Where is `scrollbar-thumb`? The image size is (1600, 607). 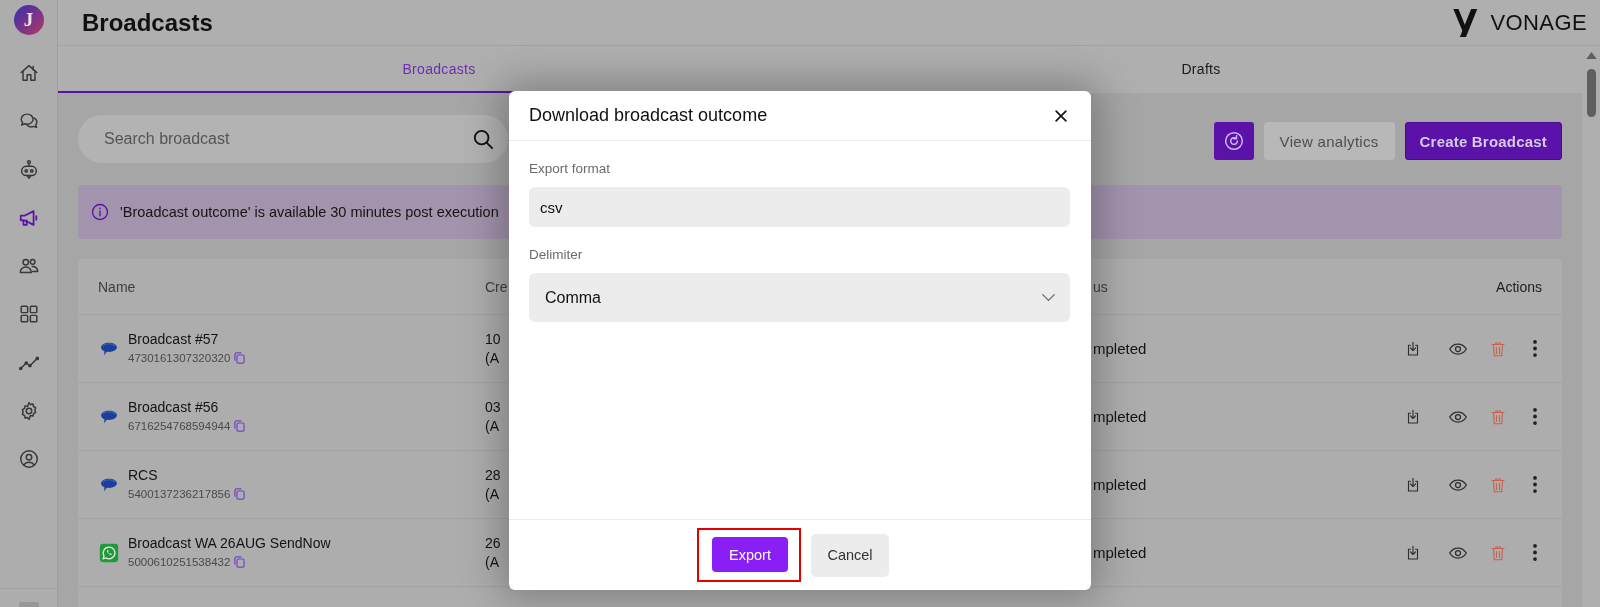
scrollbar-thumb is located at coordinates (1591, 93).